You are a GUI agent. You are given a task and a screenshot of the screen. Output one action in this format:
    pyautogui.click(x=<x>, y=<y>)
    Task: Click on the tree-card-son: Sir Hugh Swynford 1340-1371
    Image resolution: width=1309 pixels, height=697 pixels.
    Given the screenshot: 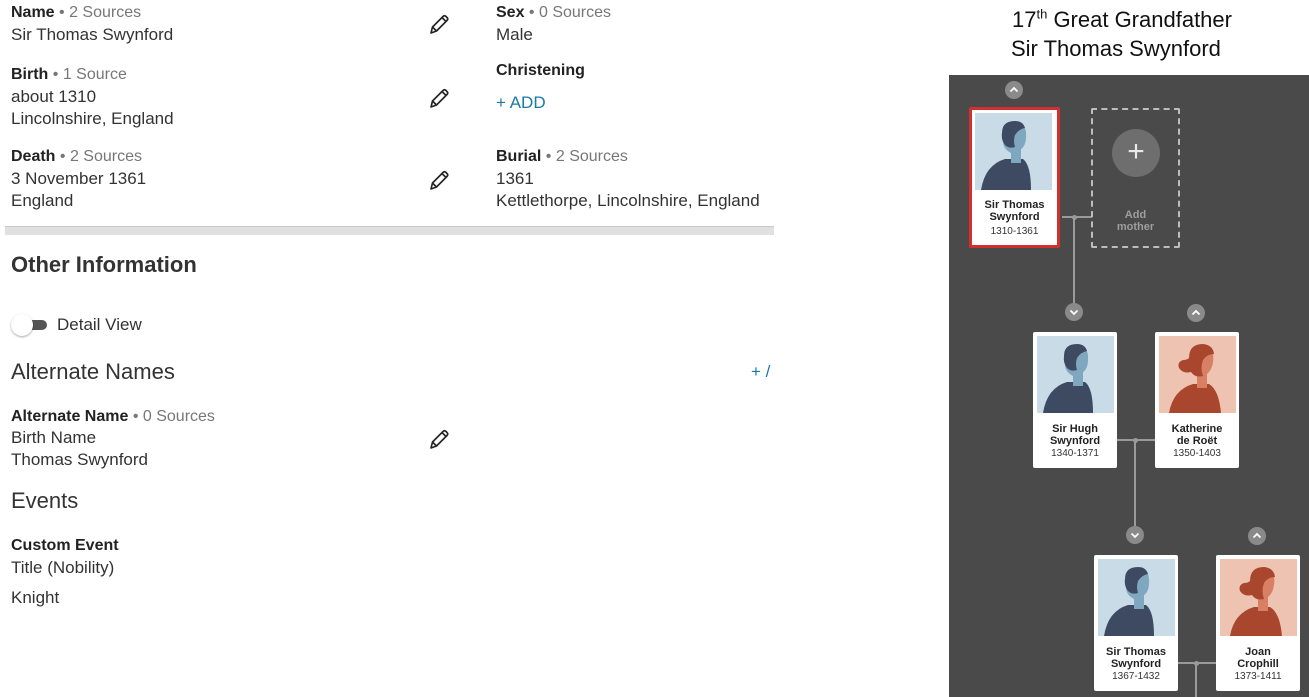 What is the action you would take?
    pyautogui.click(x=1075, y=400)
    